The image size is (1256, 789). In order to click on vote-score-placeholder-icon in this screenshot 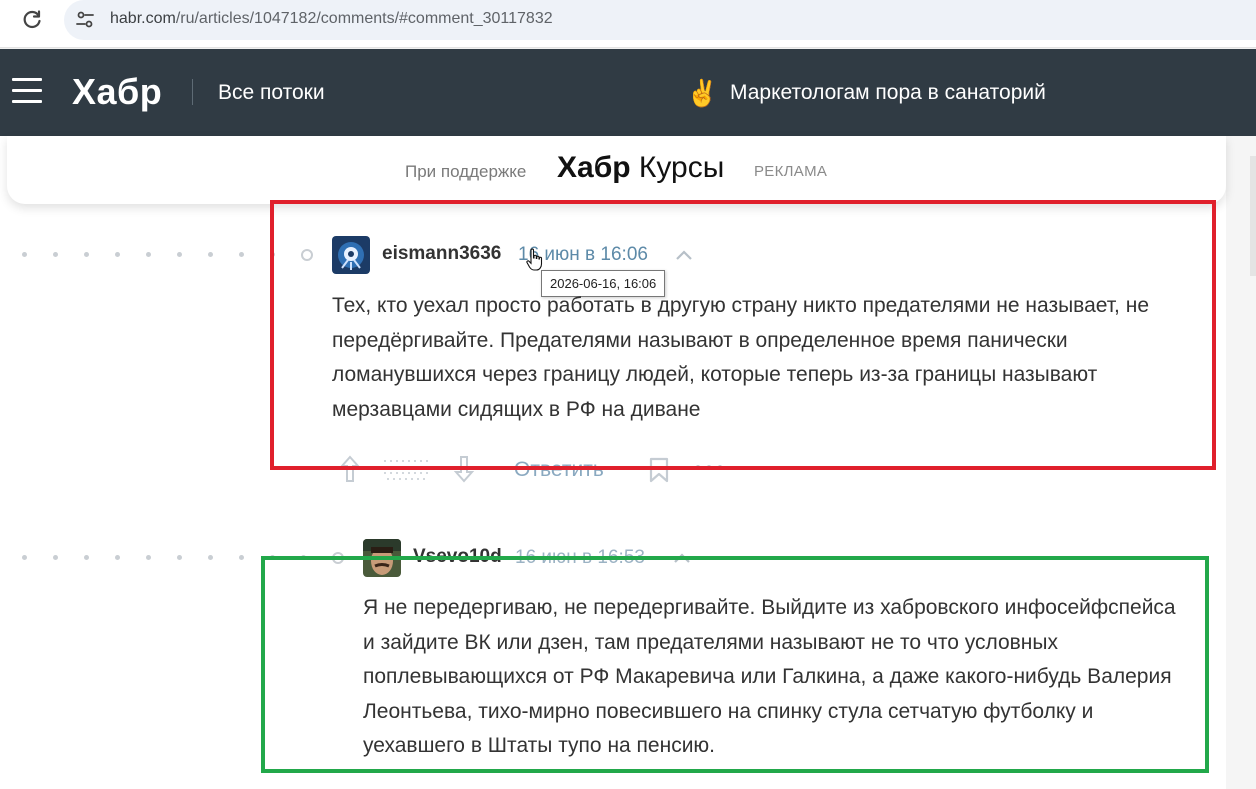, I will do `click(406, 470)`.